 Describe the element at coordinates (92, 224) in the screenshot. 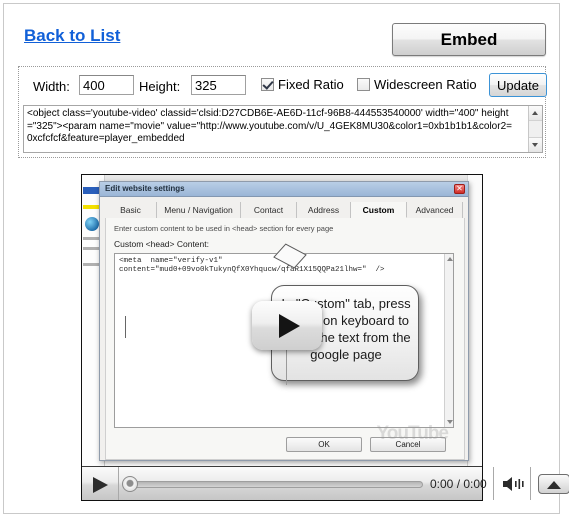

I see `globe-icon` at that location.